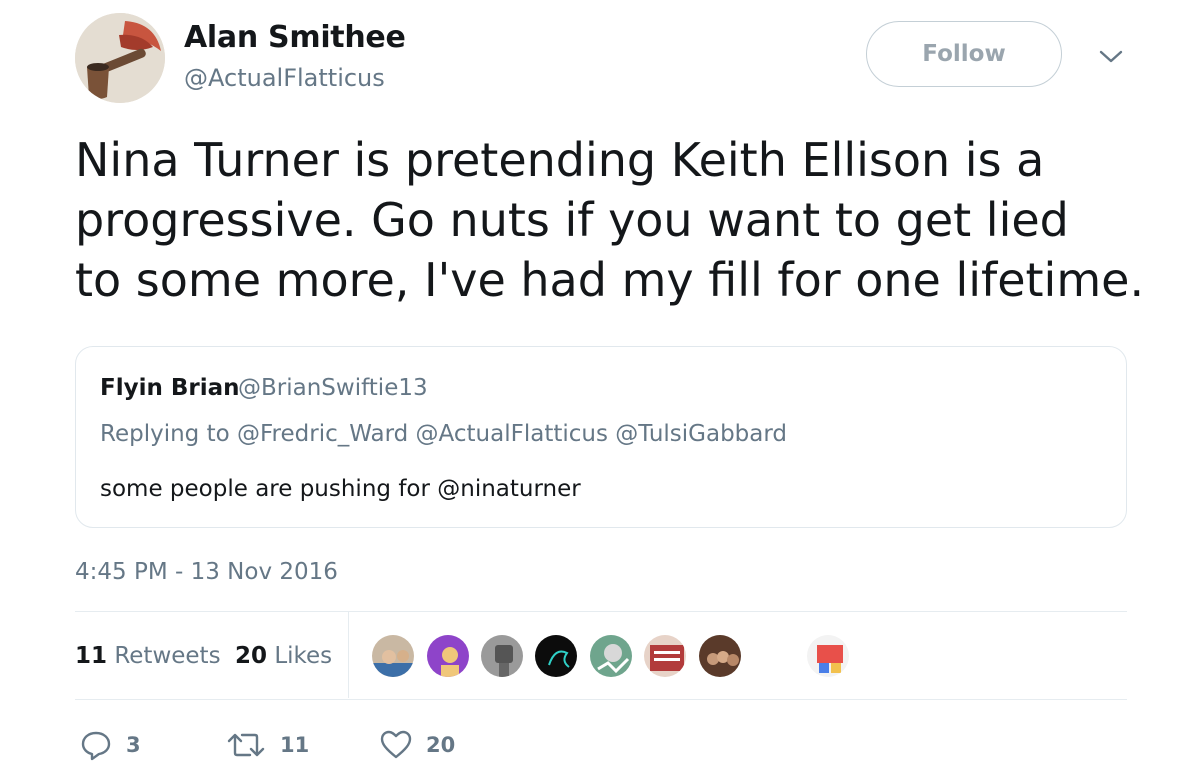 This screenshot has width=1202, height=771. I want to click on retweets-count: 11, so click(91, 656).